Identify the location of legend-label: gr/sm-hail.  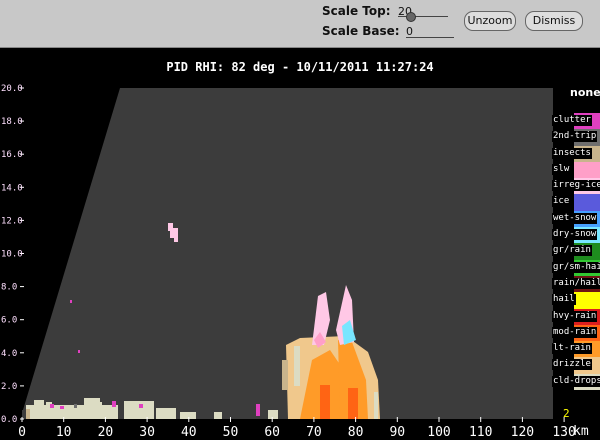
(576, 267).